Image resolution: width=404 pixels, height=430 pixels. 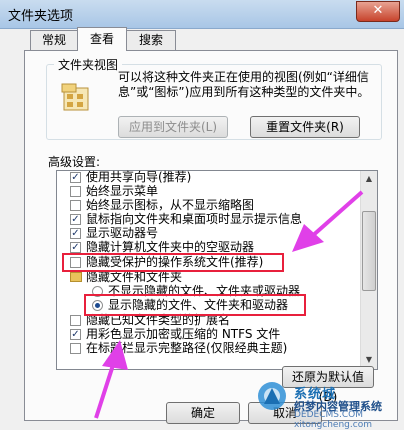 I want to click on checkbox-hide-extensions, so click(x=75, y=320).